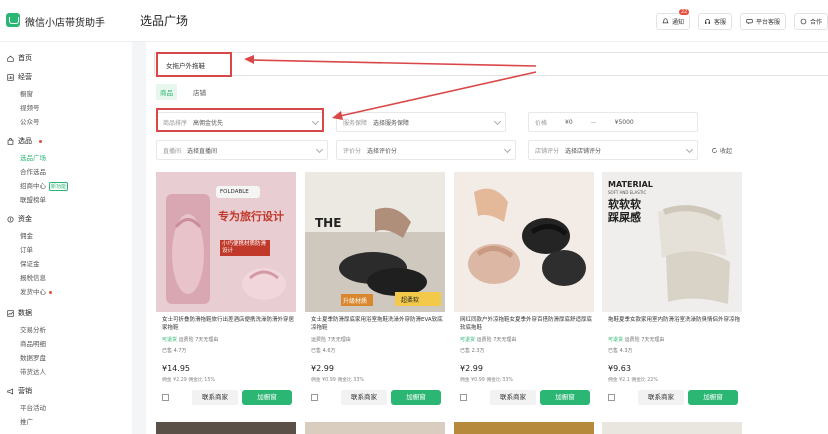  I want to click on sidebar-item-product-details: 商品明细, so click(33, 343).